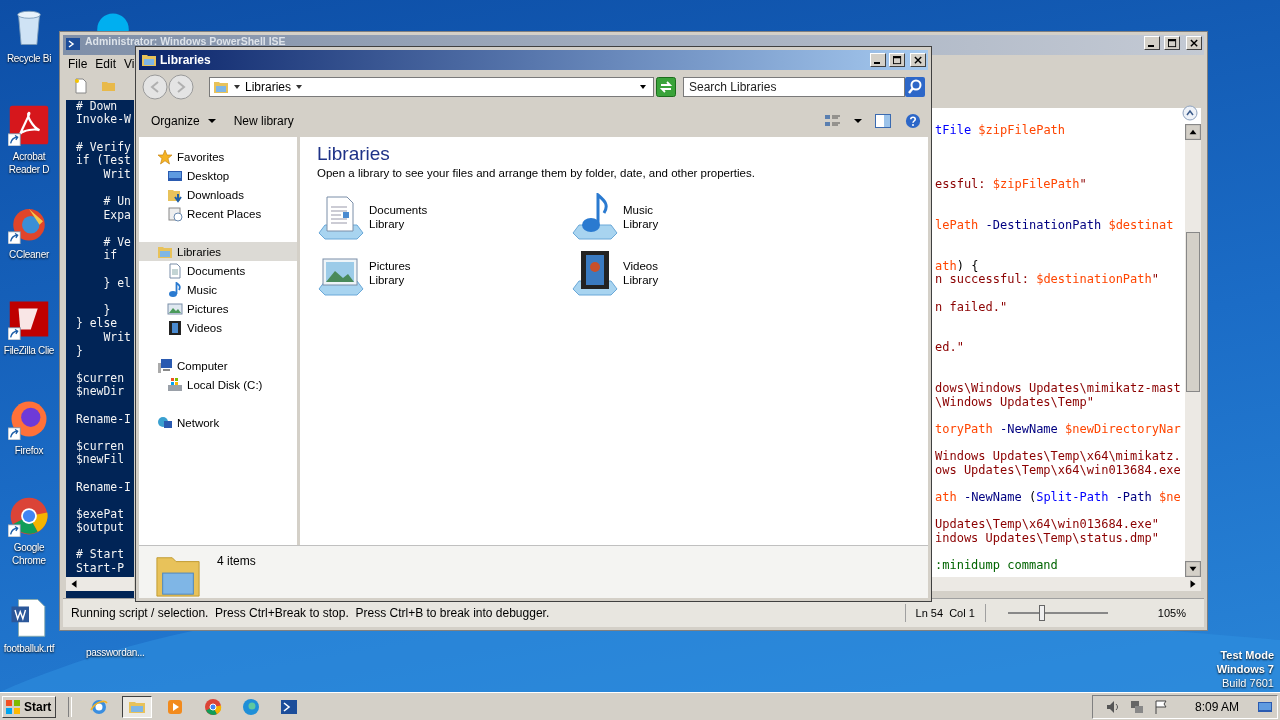 This screenshot has height=720, width=1280. What do you see at coordinates (1136, 706) in the screenshot?
I see `network-icon` at bounding box center [1136, 706].